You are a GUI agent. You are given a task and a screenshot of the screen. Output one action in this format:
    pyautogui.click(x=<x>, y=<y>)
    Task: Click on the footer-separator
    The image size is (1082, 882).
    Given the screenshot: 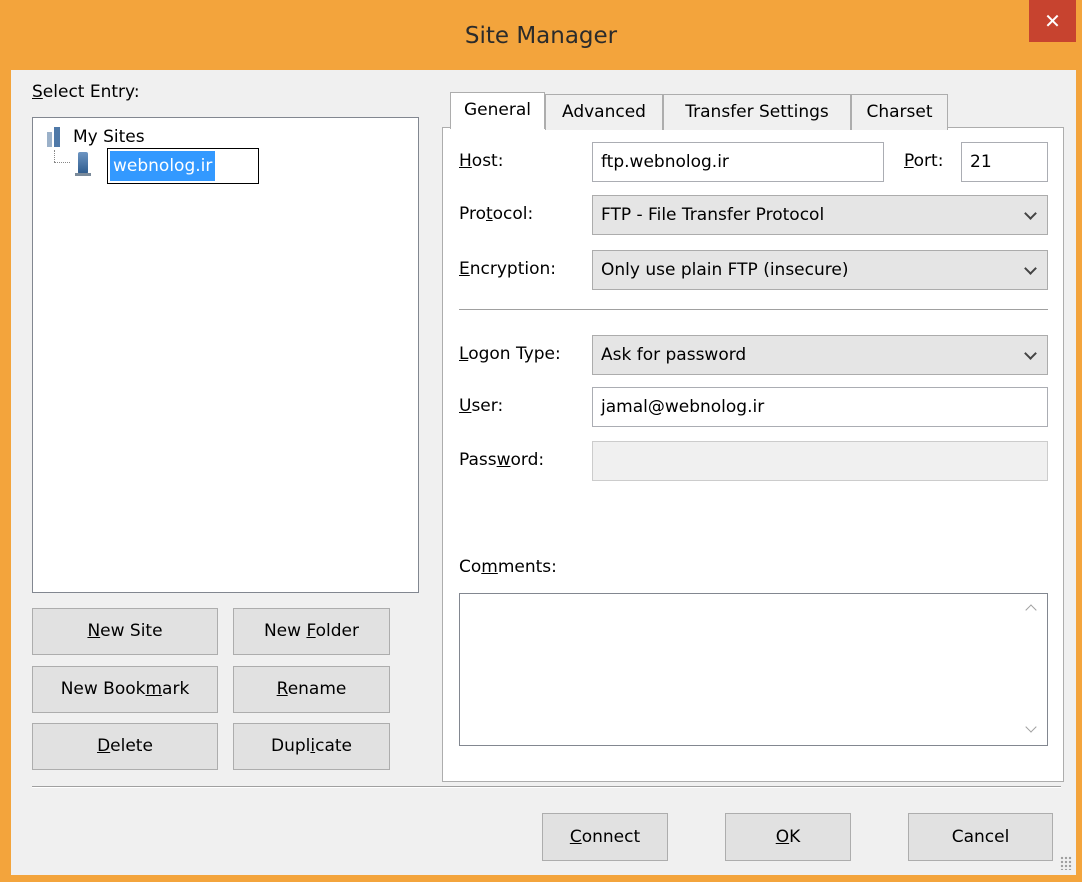 What is the action you would take?
    pyautogui.click(x=546, y=787)
    